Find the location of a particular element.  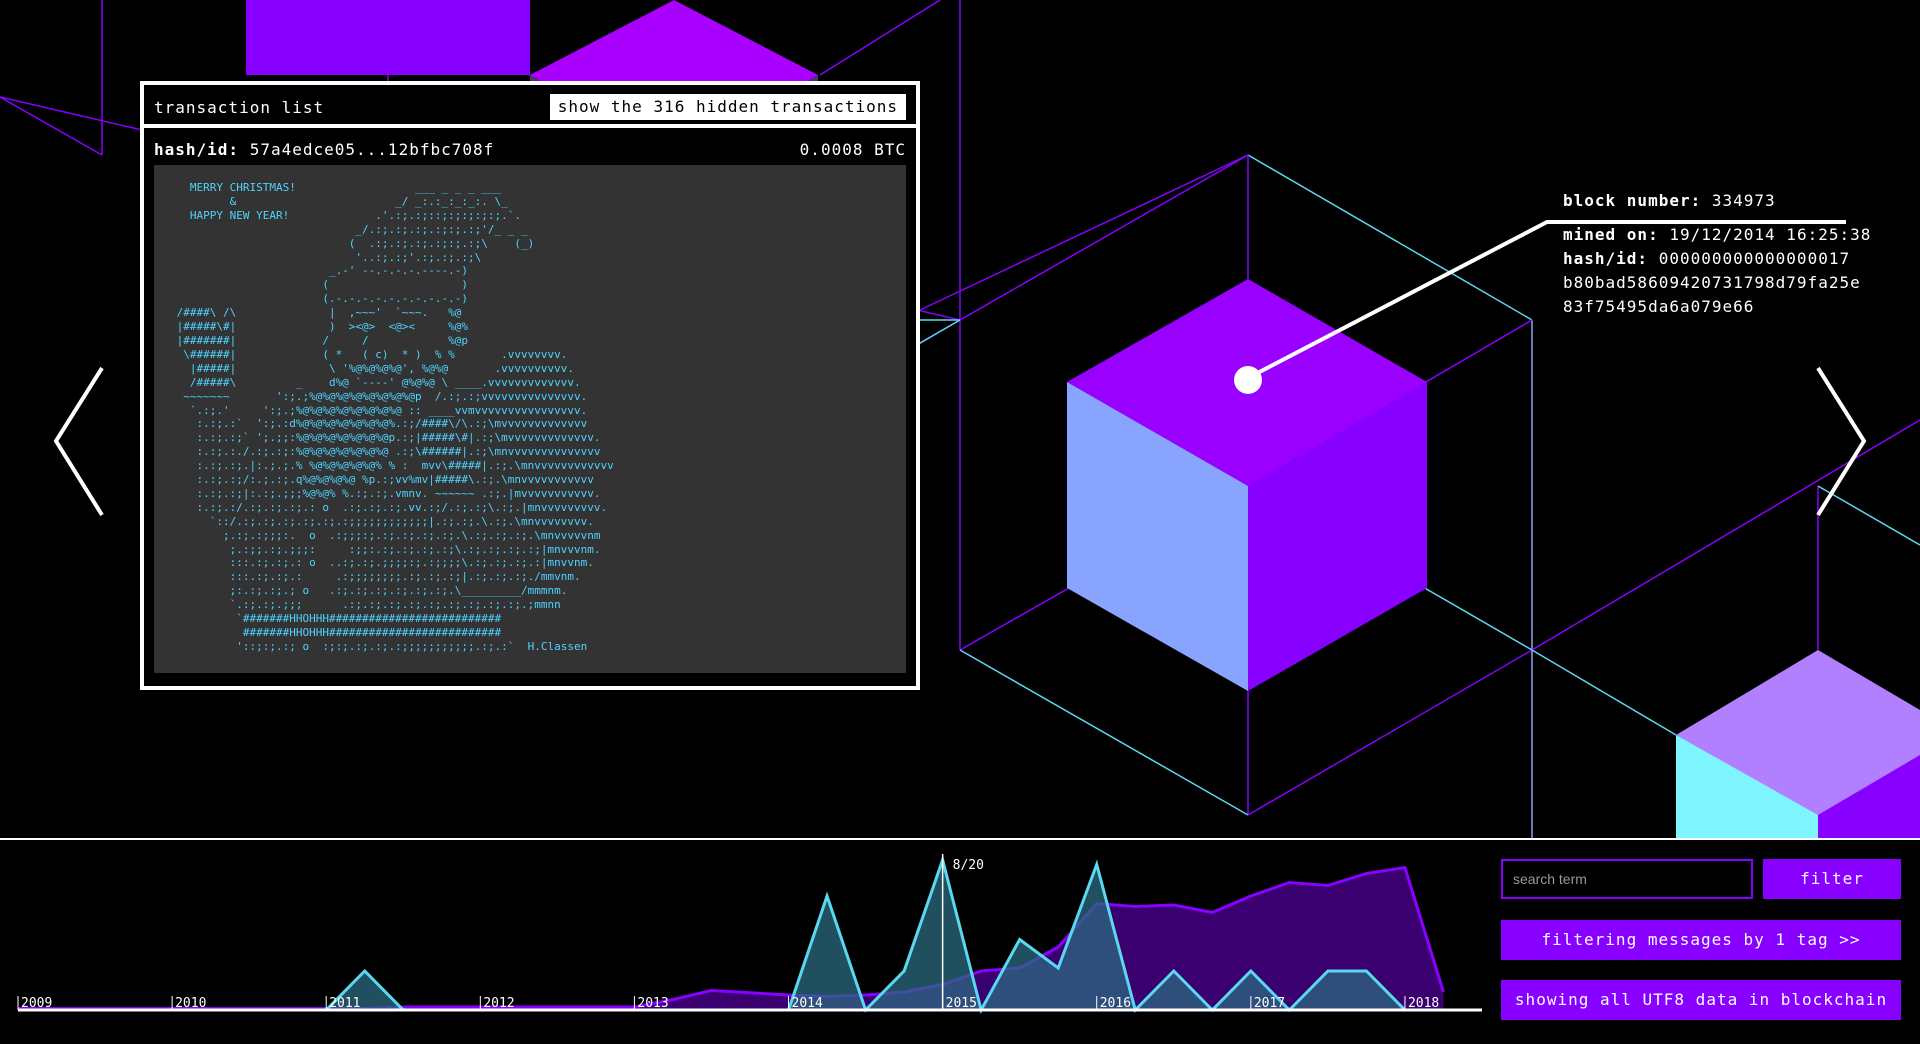

cube-top-left is located at coordinates (388, 37).